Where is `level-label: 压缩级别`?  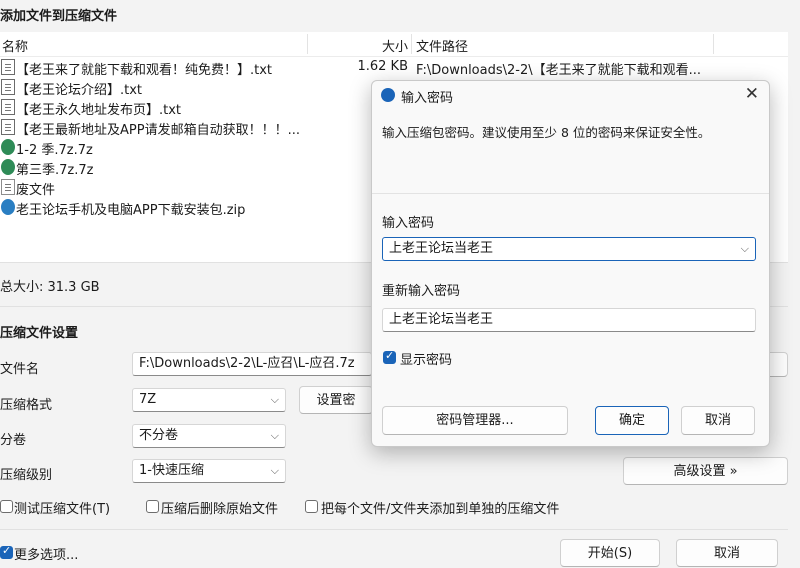 level-label: 压缩级别 is located at coordinates (26, 475).